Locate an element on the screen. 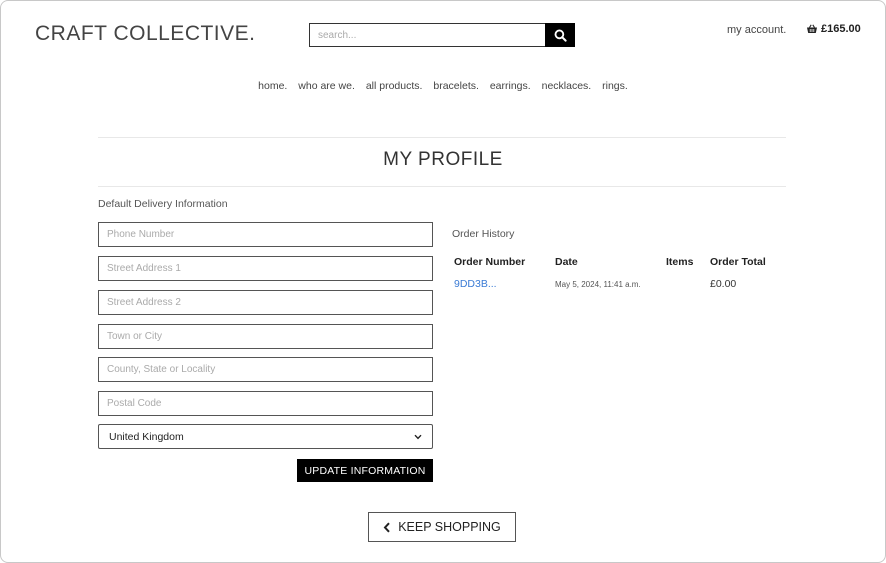 This screenshot has width=886, height=563. delivery-heading: Default Delivery Information is located at coordinates (163, 204).